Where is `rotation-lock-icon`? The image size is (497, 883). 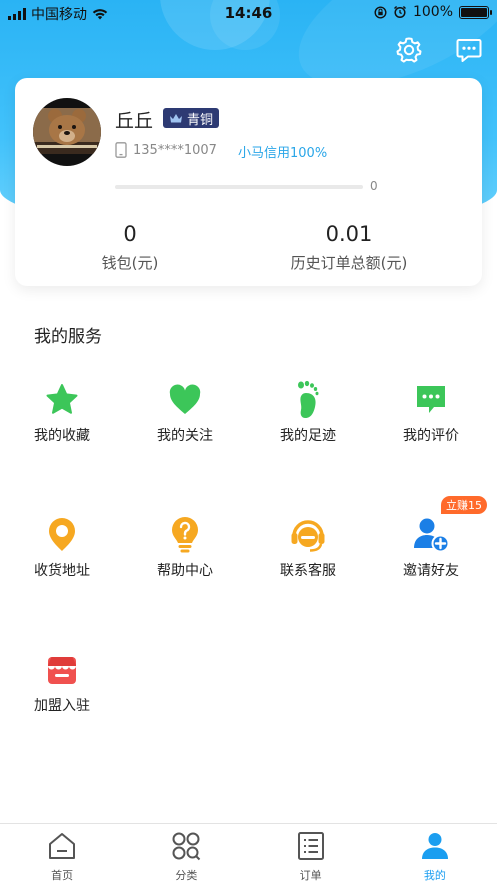
rotation-lock-icon is located at coordinates (380, 12).